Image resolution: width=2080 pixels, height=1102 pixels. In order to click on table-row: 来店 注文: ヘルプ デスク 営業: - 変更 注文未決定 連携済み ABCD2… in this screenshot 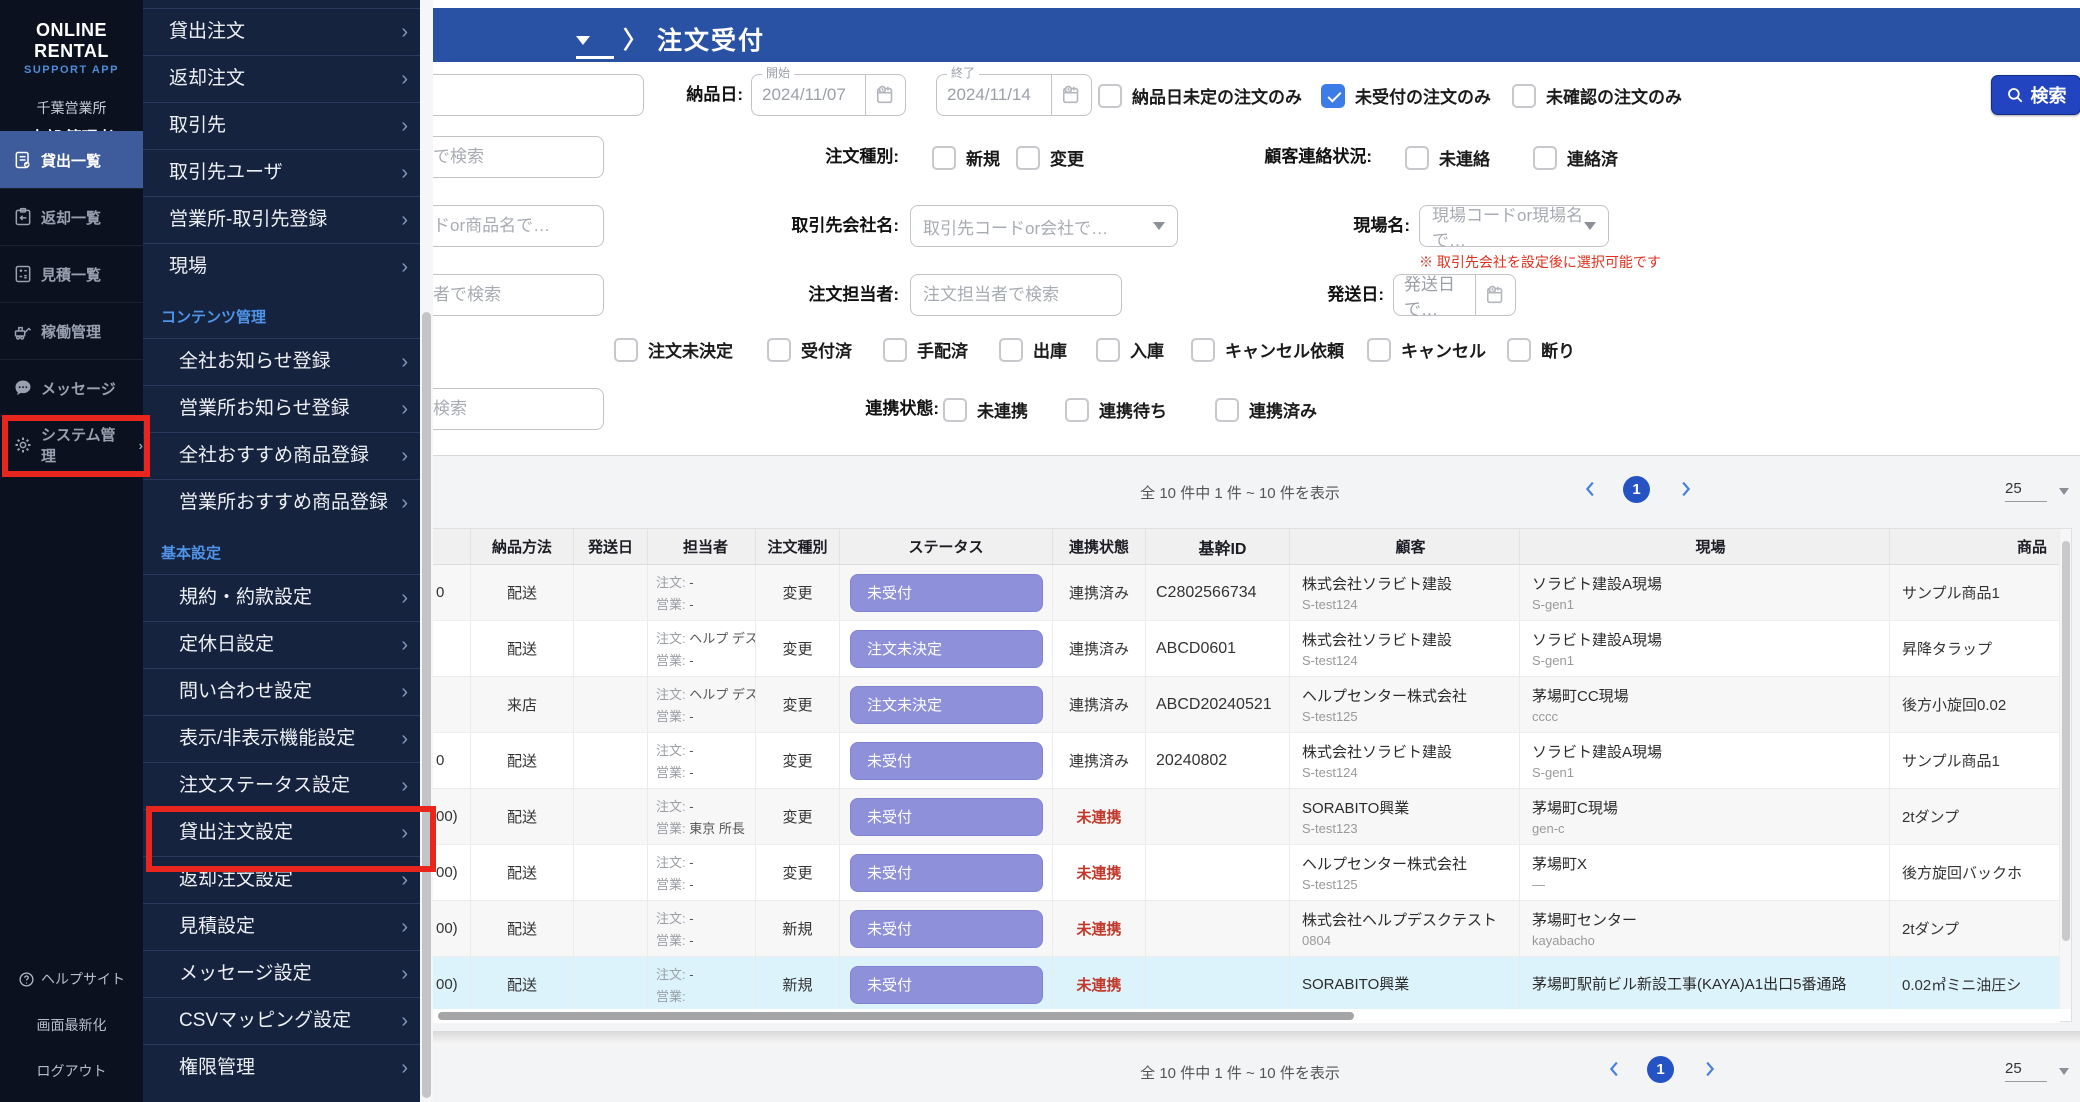, I will do `click(1252, 705)`.